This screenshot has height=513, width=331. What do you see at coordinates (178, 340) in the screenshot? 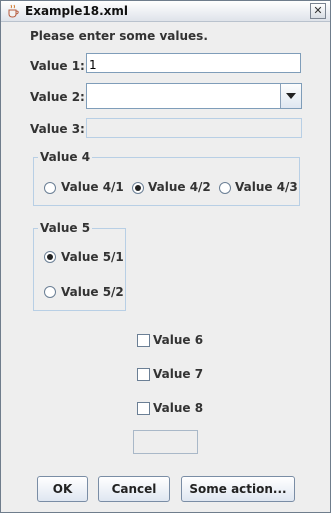
I see `value-6-label: Value 6` at bounding box center [178, 340].